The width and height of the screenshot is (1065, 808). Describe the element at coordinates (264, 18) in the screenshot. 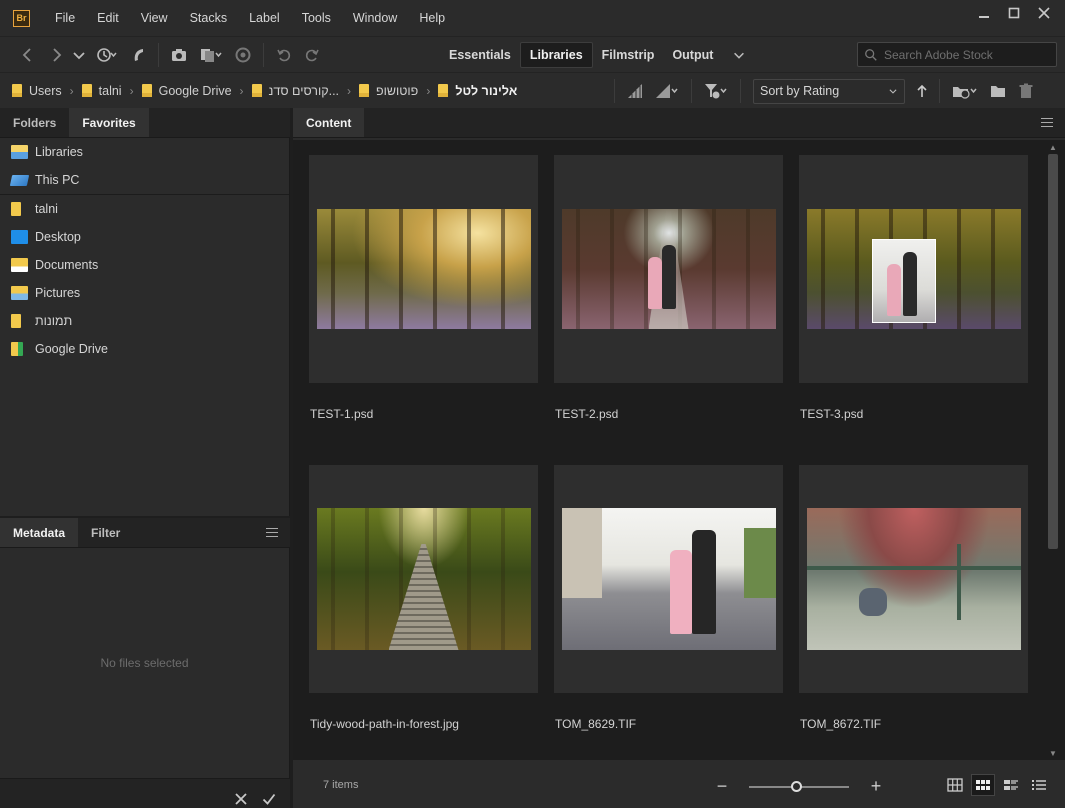

I see `menu-label: Label` at that location.